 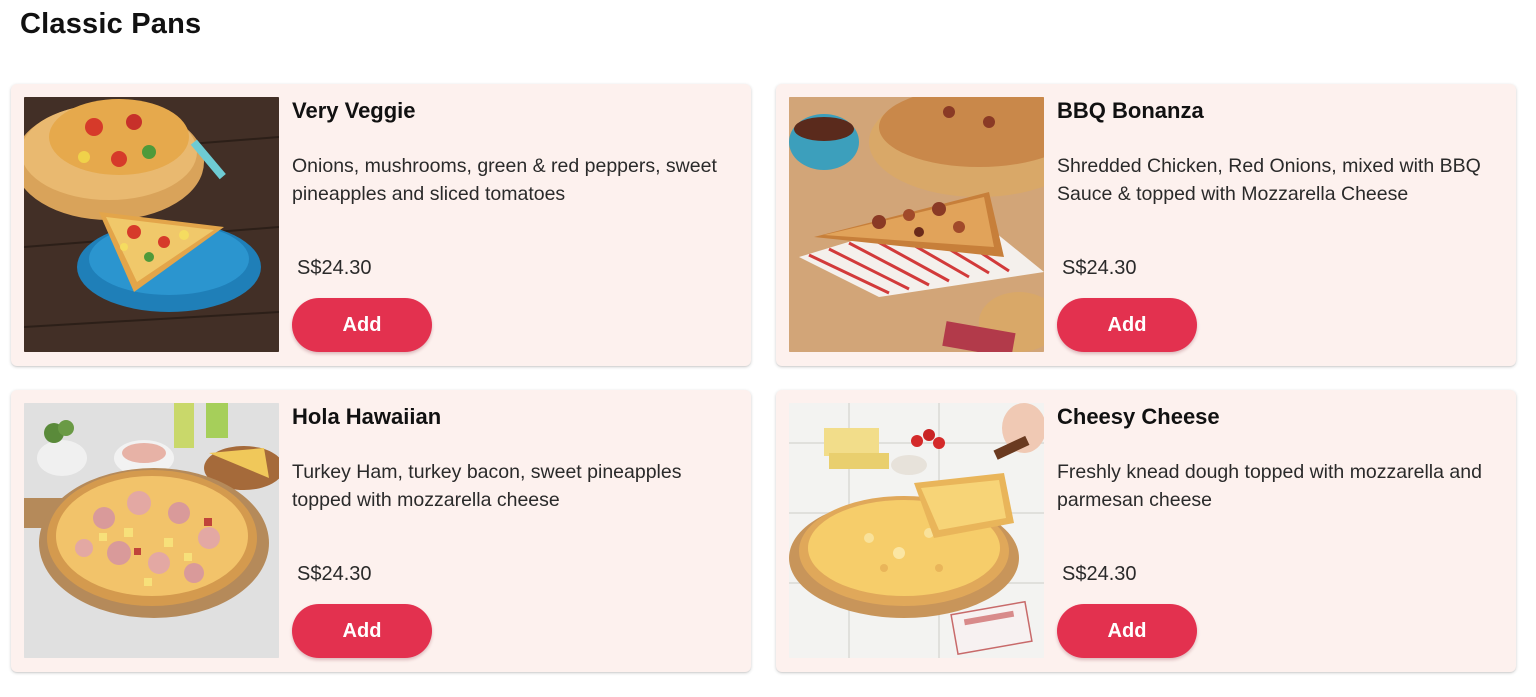 I want to click on add-button-cheesy-cheese: Add, so click(x=1127, y=631).